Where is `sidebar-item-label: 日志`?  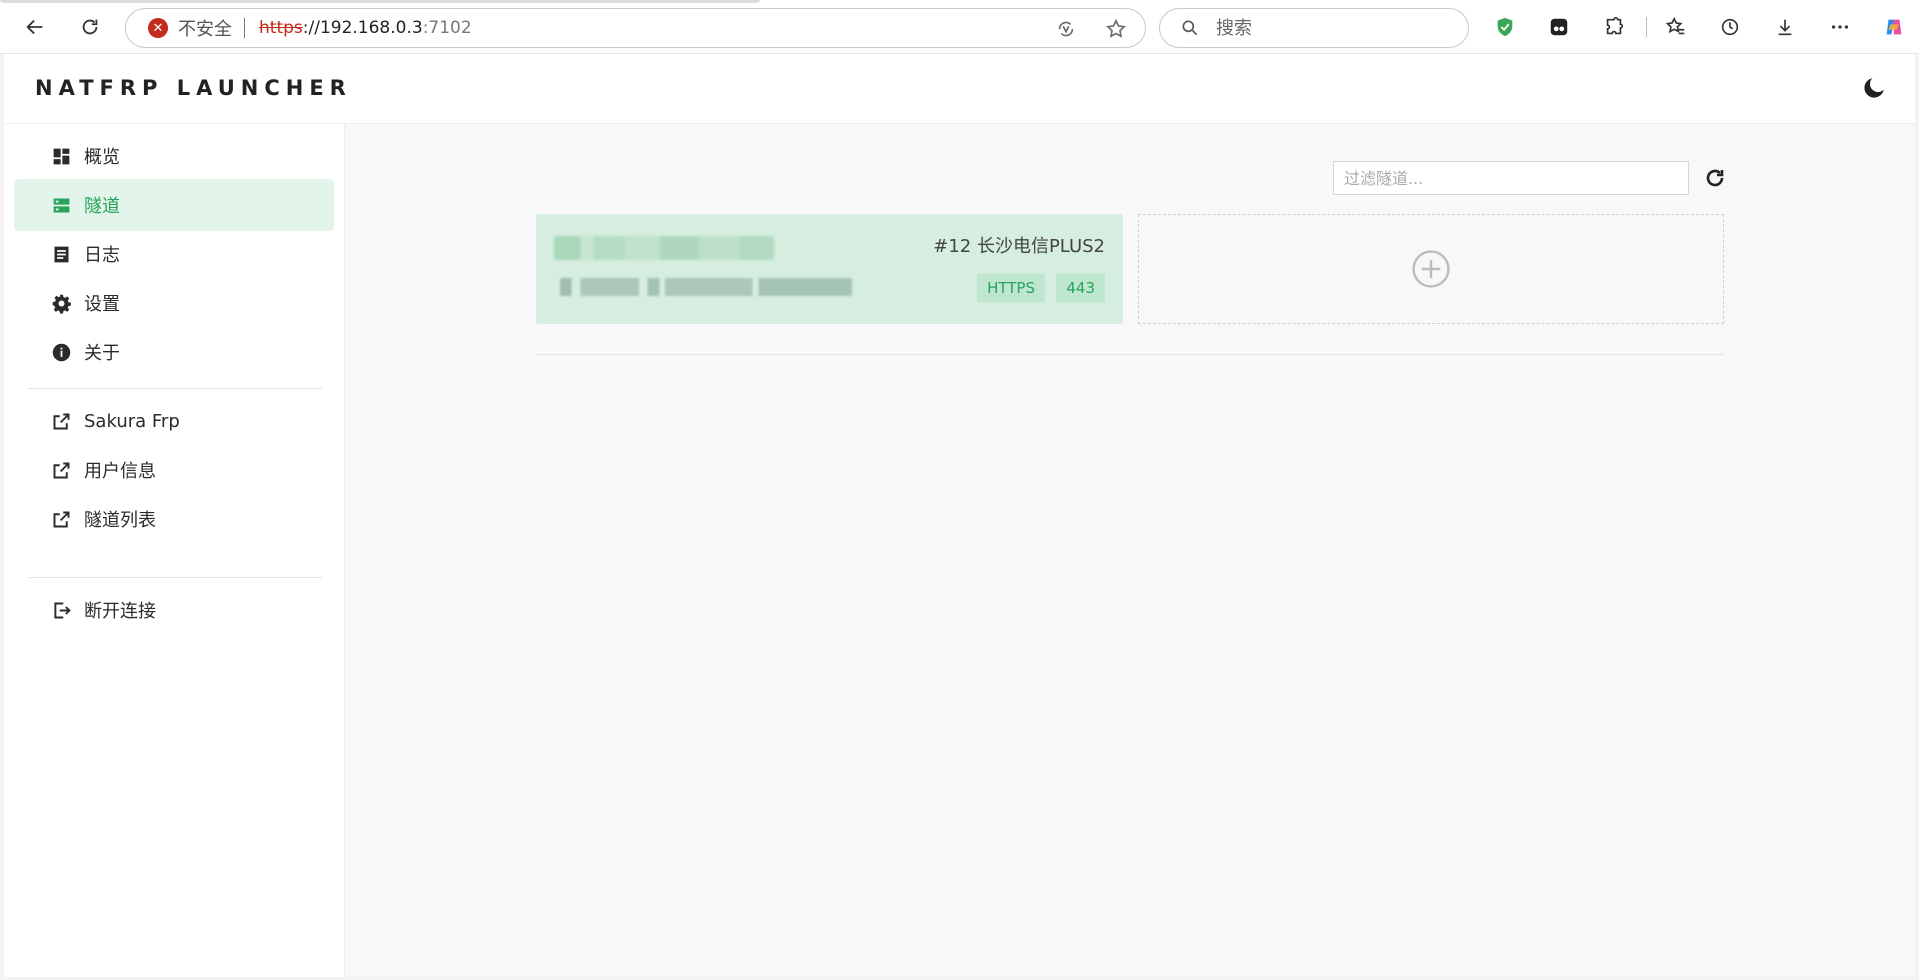
sidebar-item-label: 日志 is located at coordinates (102, 255).